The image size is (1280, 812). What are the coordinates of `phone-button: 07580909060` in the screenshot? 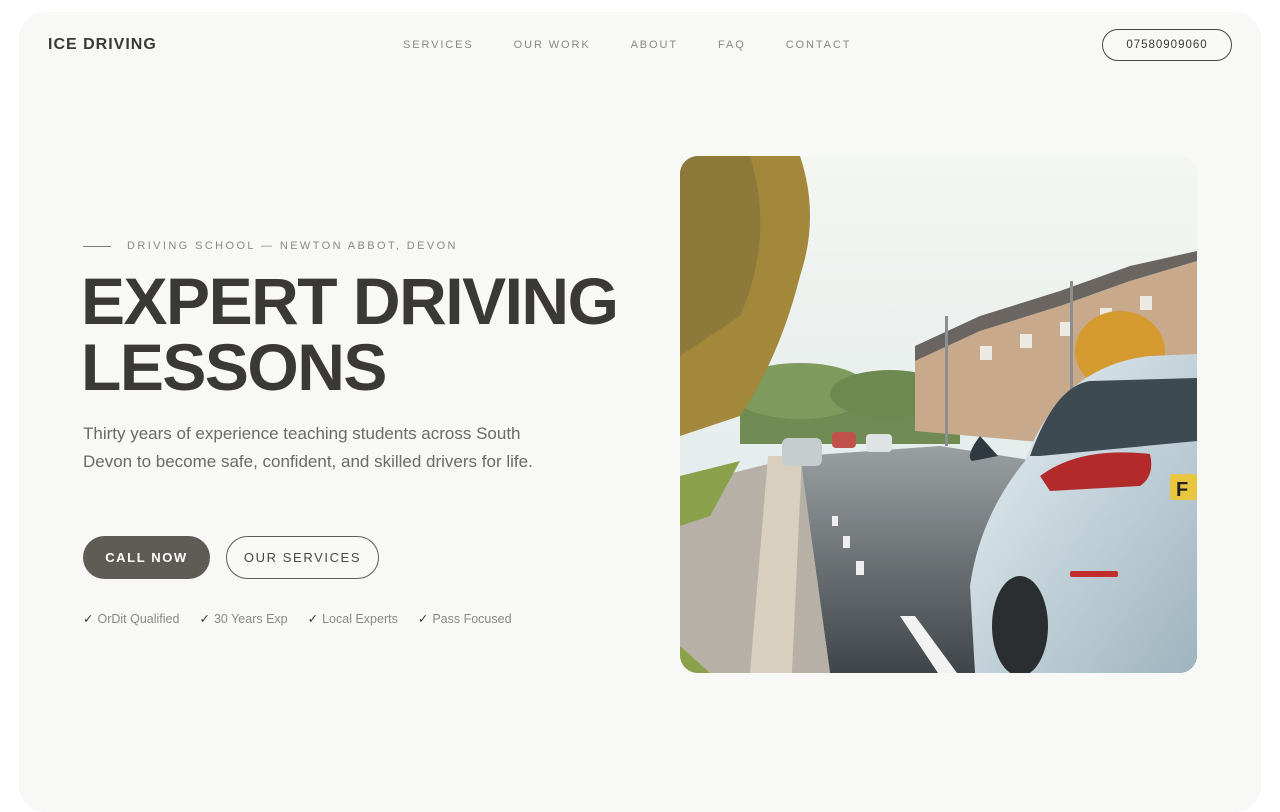 It's located at (1167, 45).